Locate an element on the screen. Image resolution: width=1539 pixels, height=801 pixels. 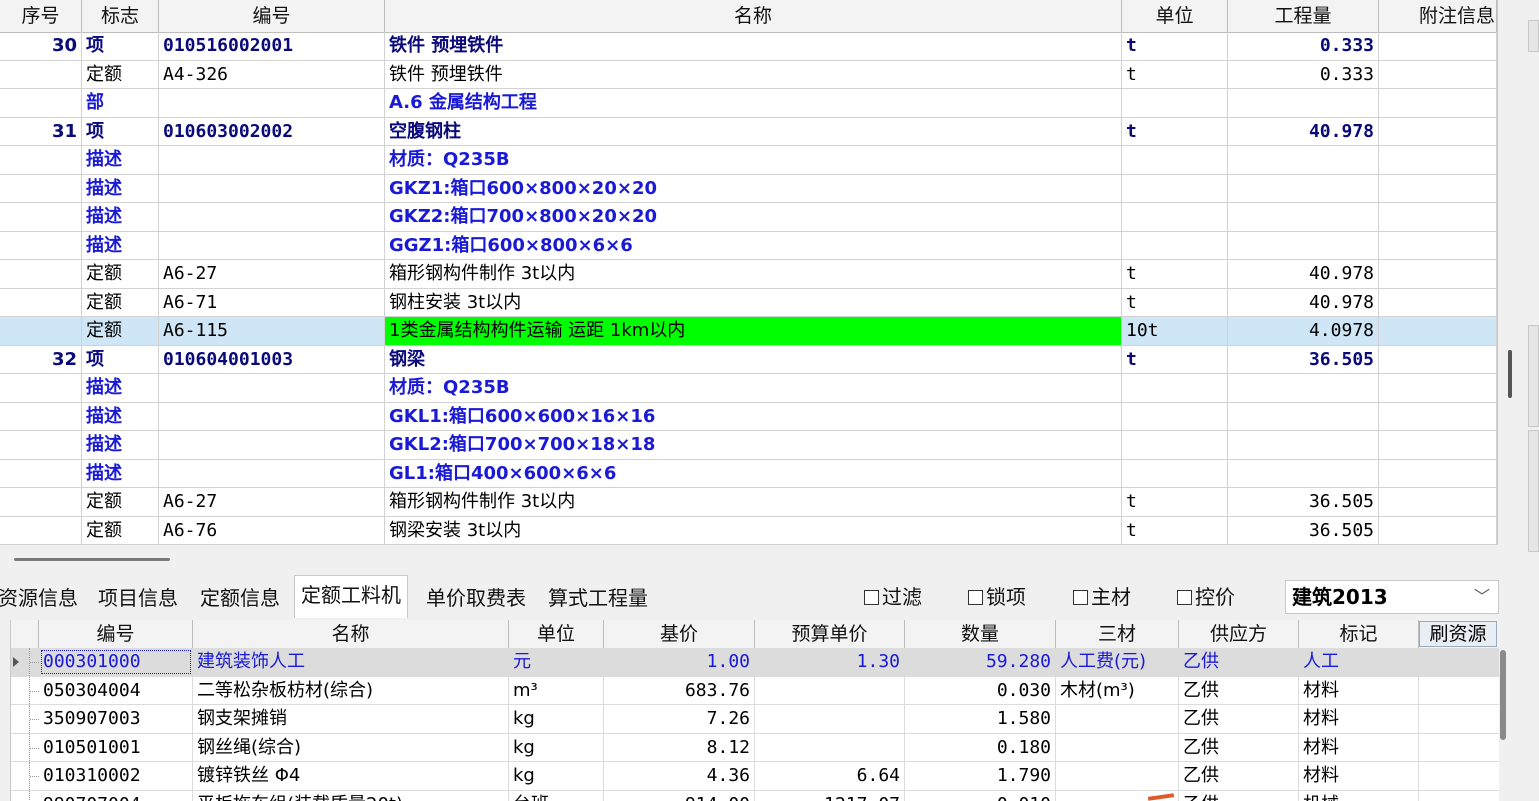
res-cell-mark: 材料 is located at coordinates (1359, 747).